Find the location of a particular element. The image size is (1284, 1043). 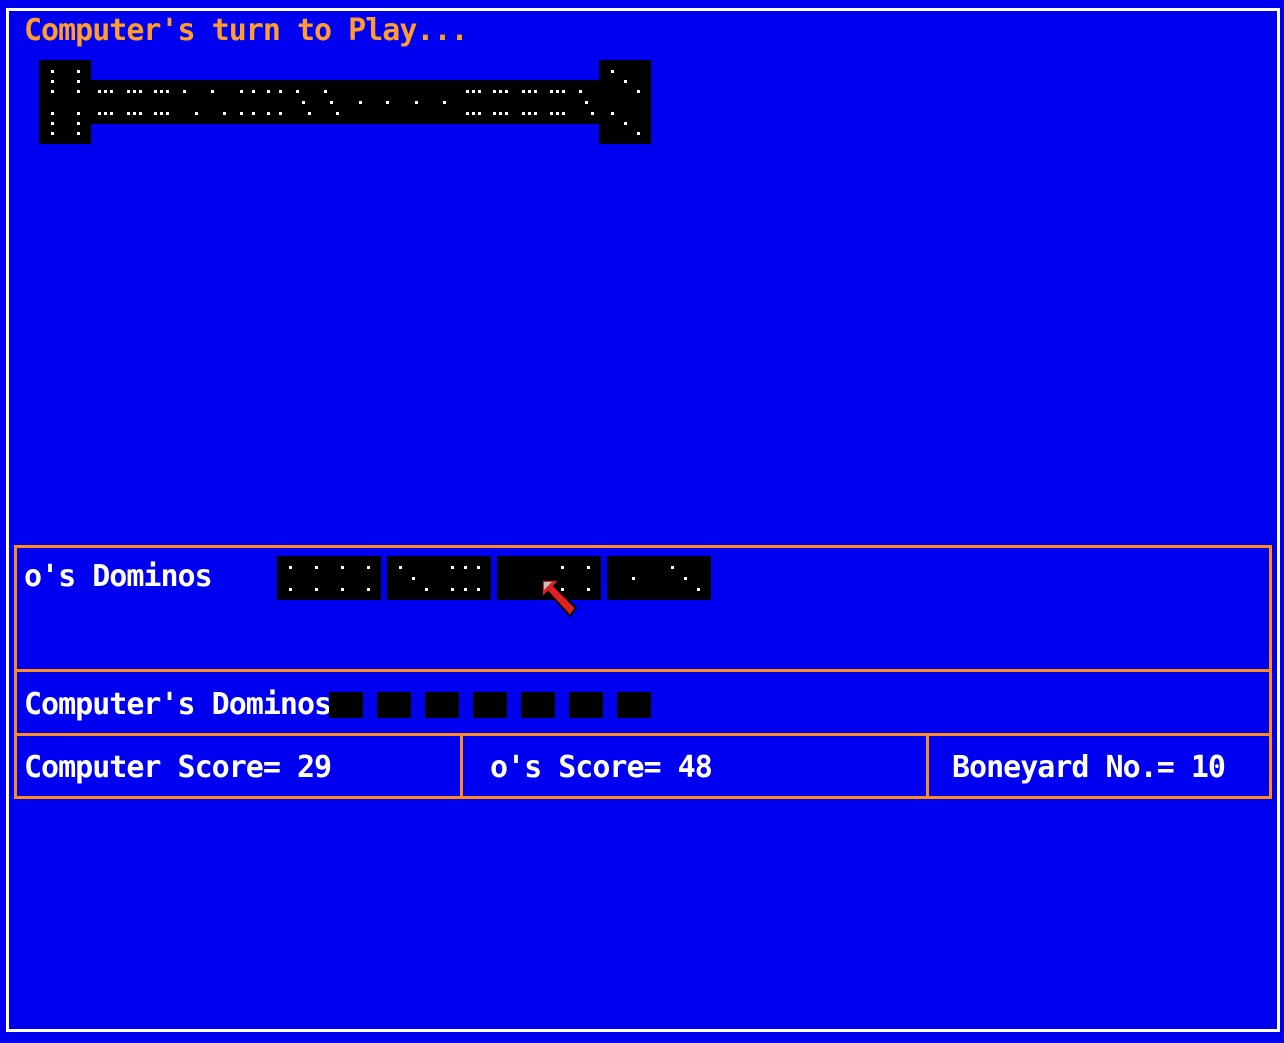

computer-hand-label: Computer's Dominos is located at coordinates (178, 704).